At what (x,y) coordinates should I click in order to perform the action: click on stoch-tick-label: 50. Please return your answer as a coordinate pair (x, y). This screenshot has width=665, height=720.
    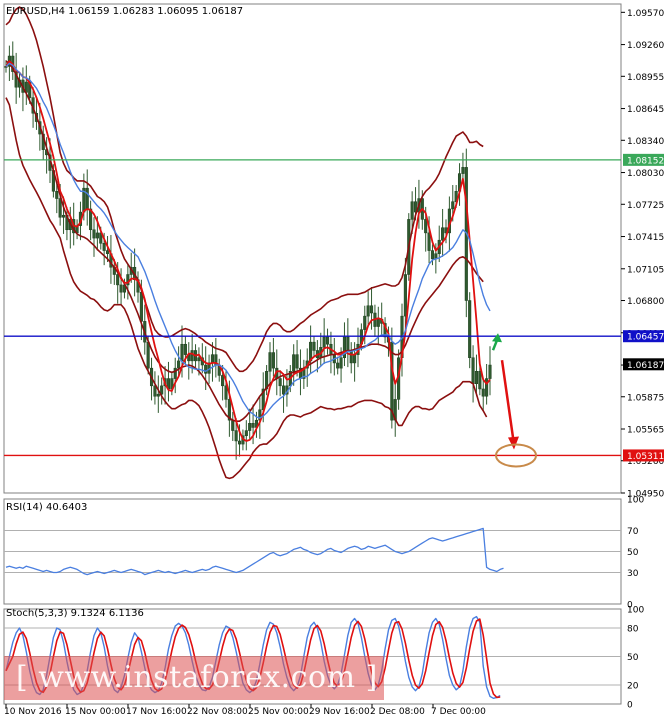
    Looking at the image, I should click on (633, 658).